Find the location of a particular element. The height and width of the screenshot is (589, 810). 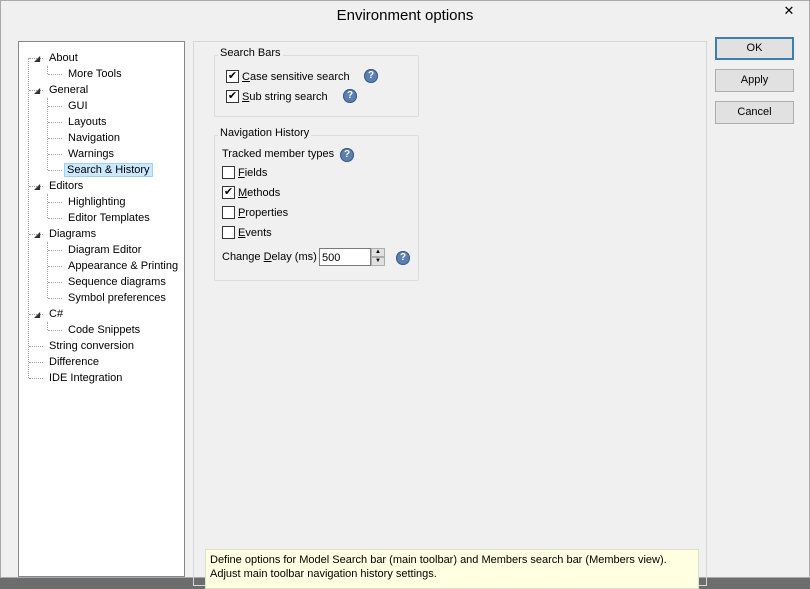

tree-item: Navigation is located at coordinates (94, 138).